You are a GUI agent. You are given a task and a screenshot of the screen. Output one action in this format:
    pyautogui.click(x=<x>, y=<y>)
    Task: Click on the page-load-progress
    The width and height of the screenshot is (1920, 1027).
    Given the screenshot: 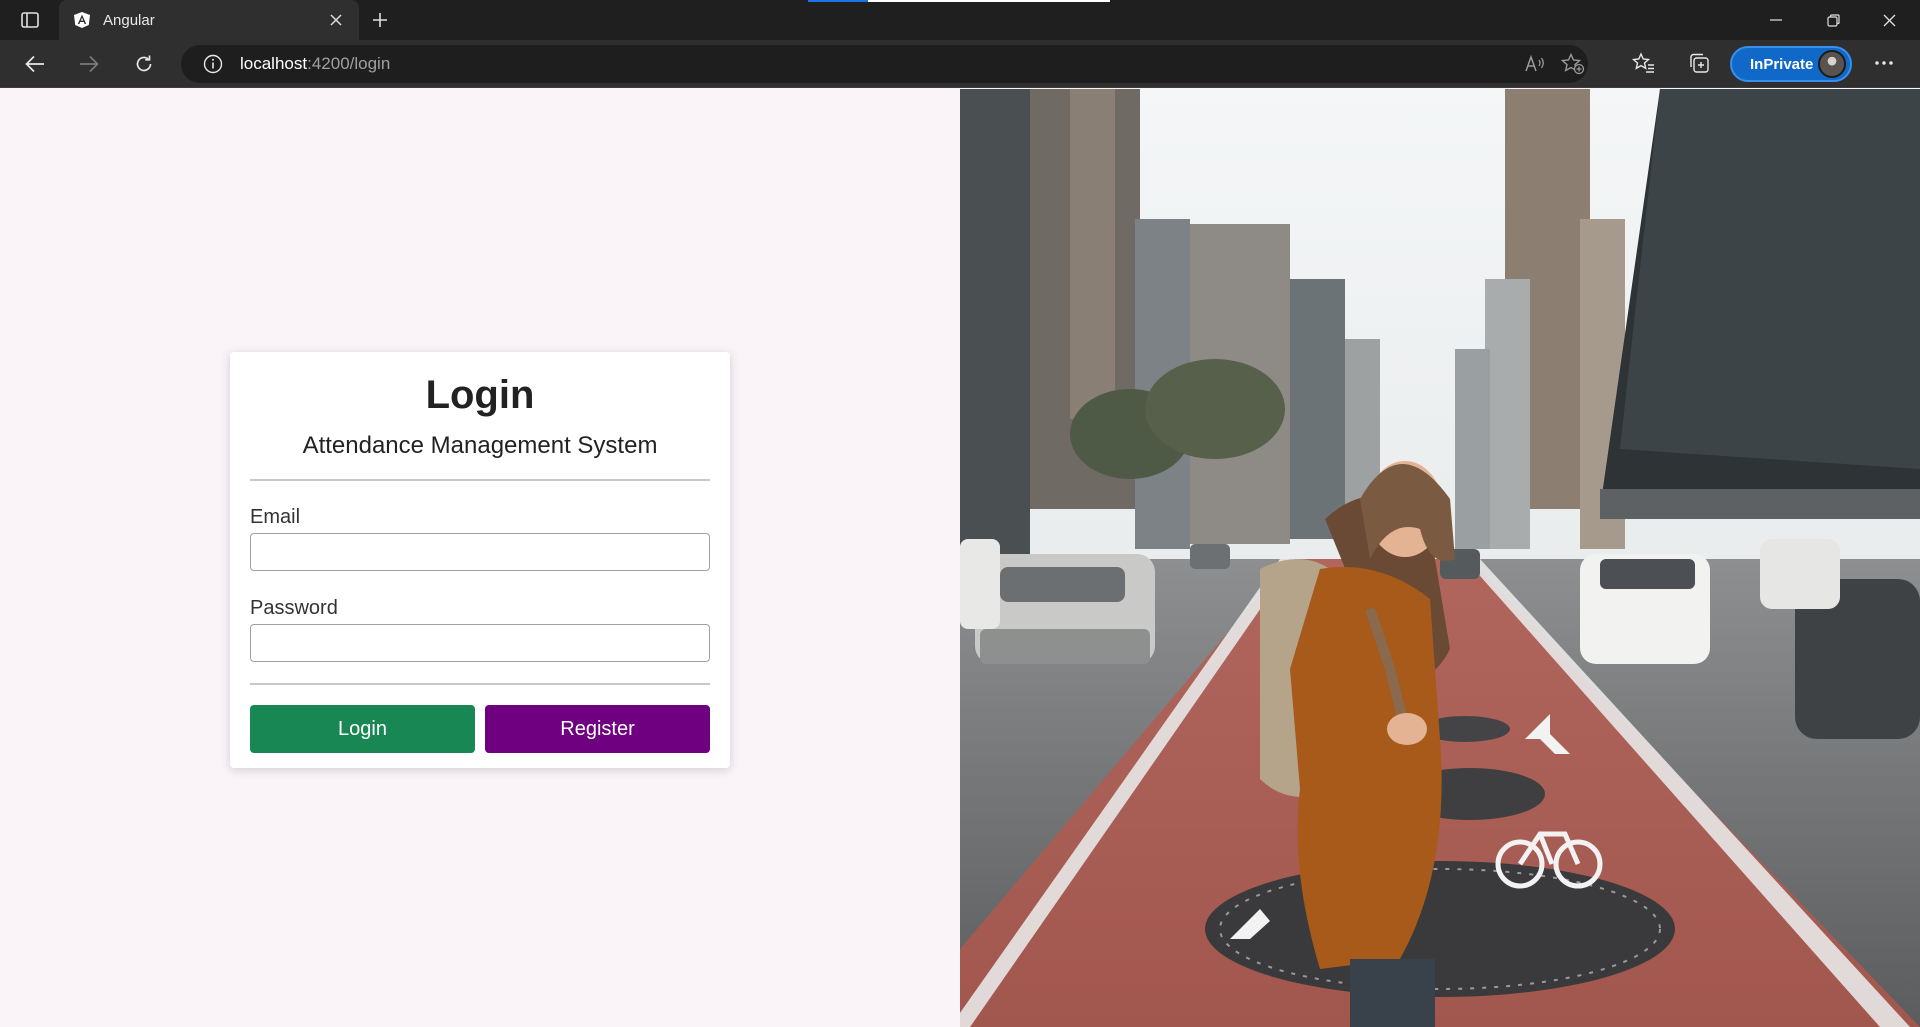 What is the action you would take?
    pyautogui.click(x=838, y=1)
    